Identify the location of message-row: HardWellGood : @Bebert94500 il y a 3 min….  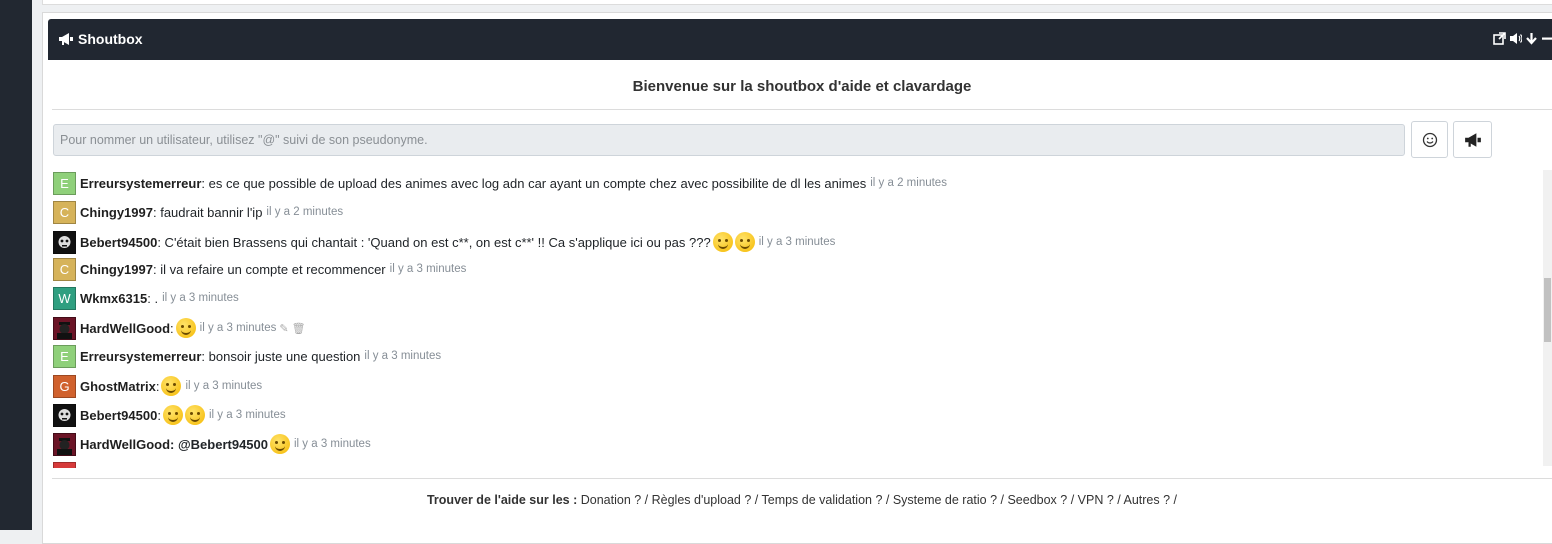
(212, 444).